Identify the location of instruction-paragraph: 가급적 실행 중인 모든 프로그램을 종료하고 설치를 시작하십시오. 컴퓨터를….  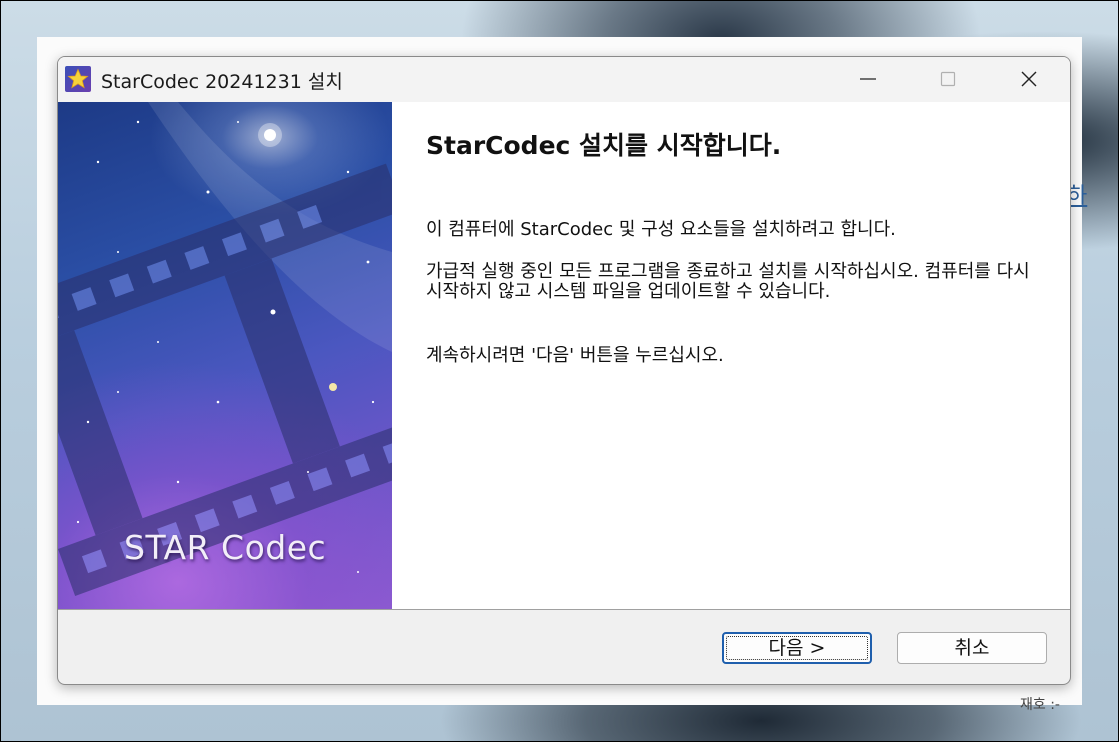
(728, 281).